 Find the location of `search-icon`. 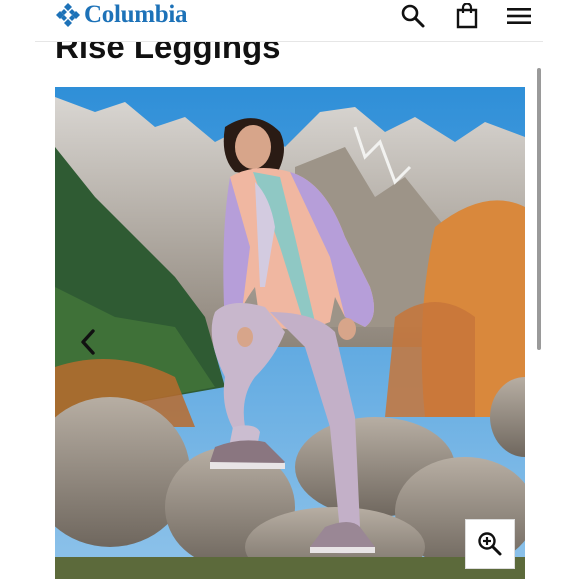

search-icon is located at coordinates (413, 16).